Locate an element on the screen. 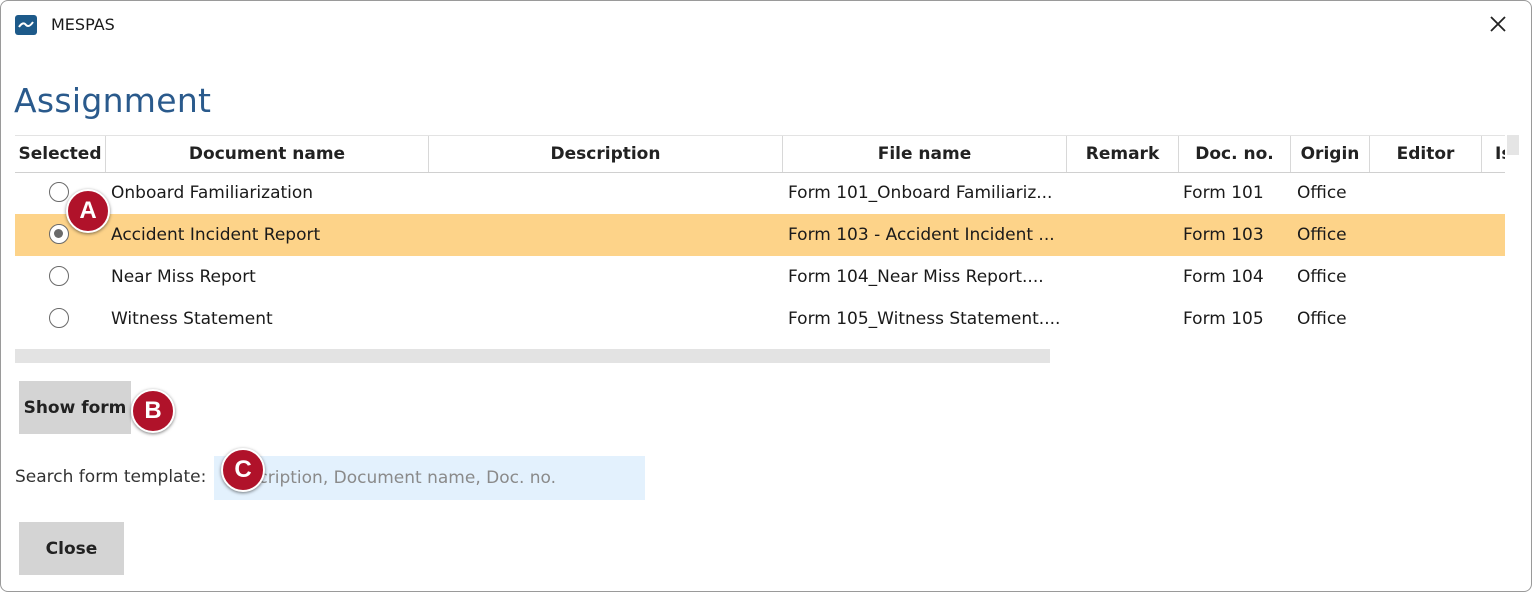 This screenshot has height=592, width=1532. horizontal-scrollbar is located at coordinates (532, 356).